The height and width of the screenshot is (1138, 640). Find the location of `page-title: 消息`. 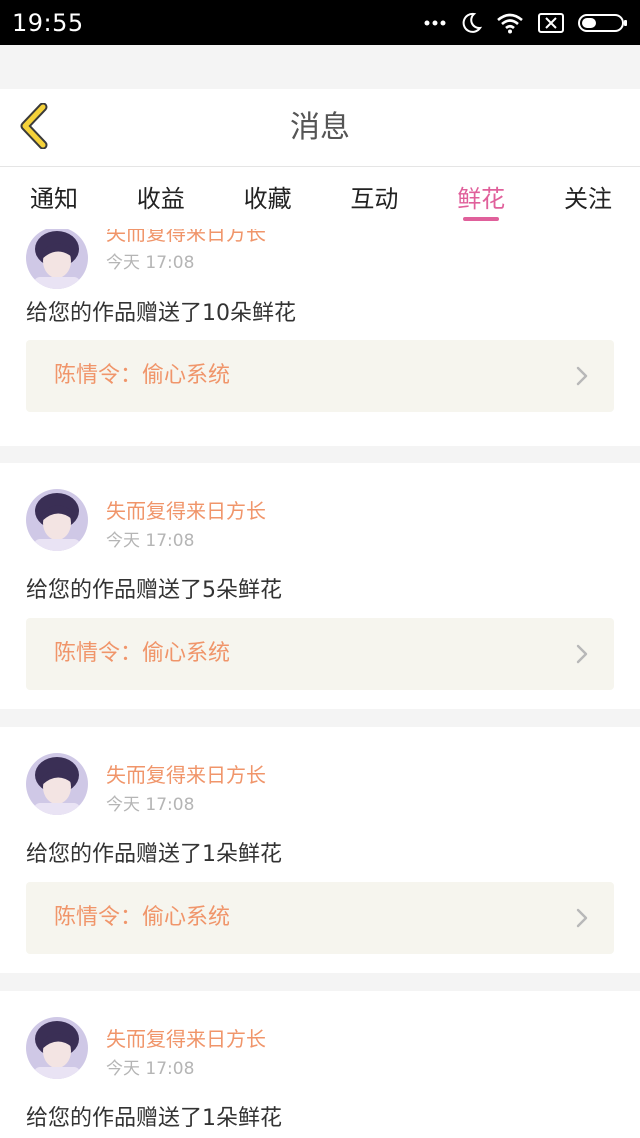

page-title: 消息 is located at coordinates (320, 127).